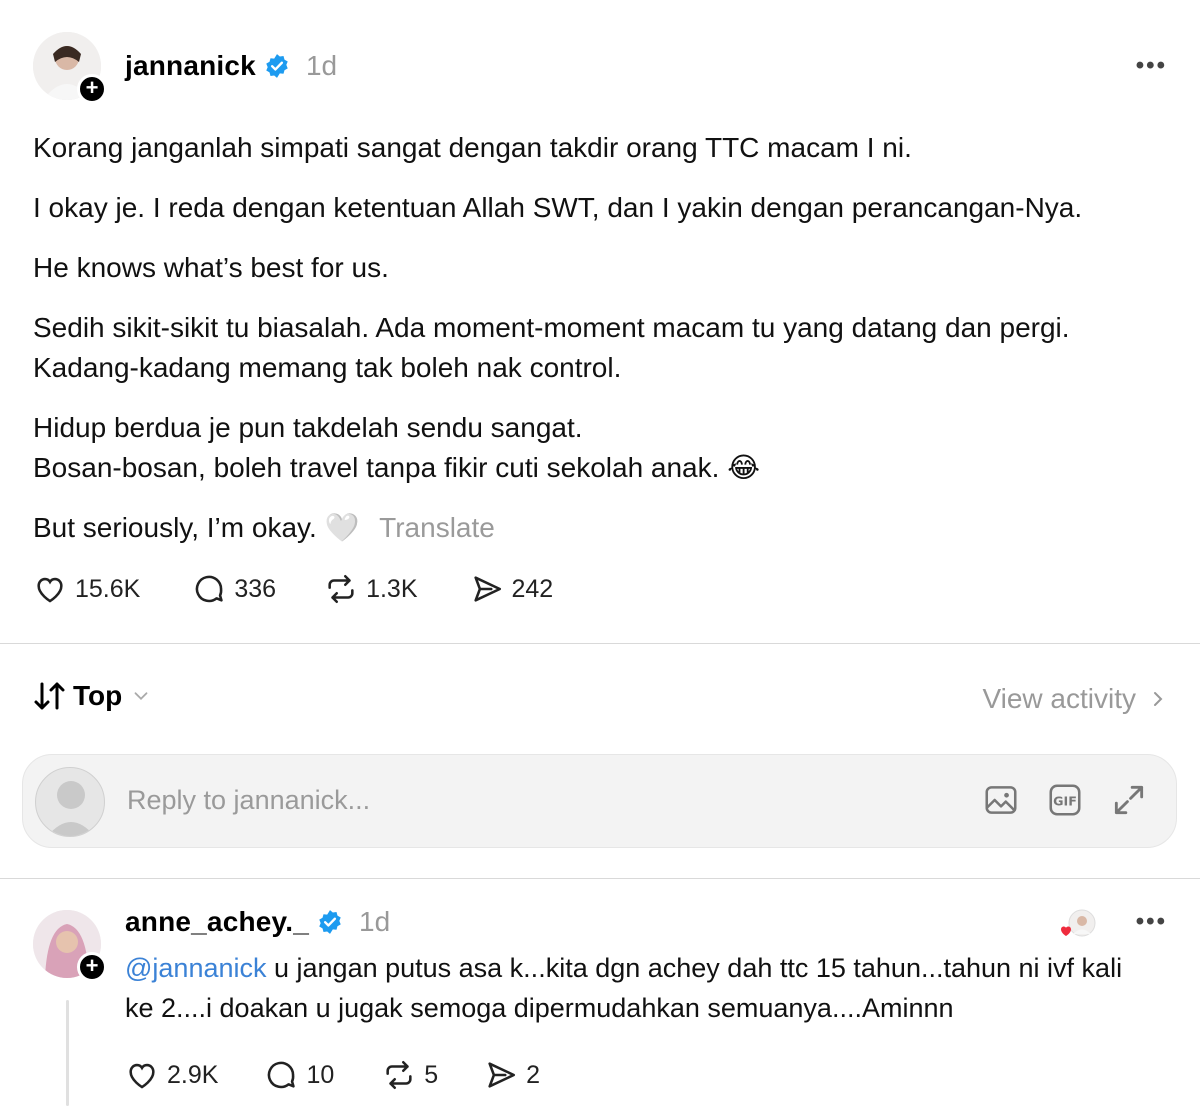 The image size is (1200, 1106). I want to click on repost-count: 5, so click(431, 1074).